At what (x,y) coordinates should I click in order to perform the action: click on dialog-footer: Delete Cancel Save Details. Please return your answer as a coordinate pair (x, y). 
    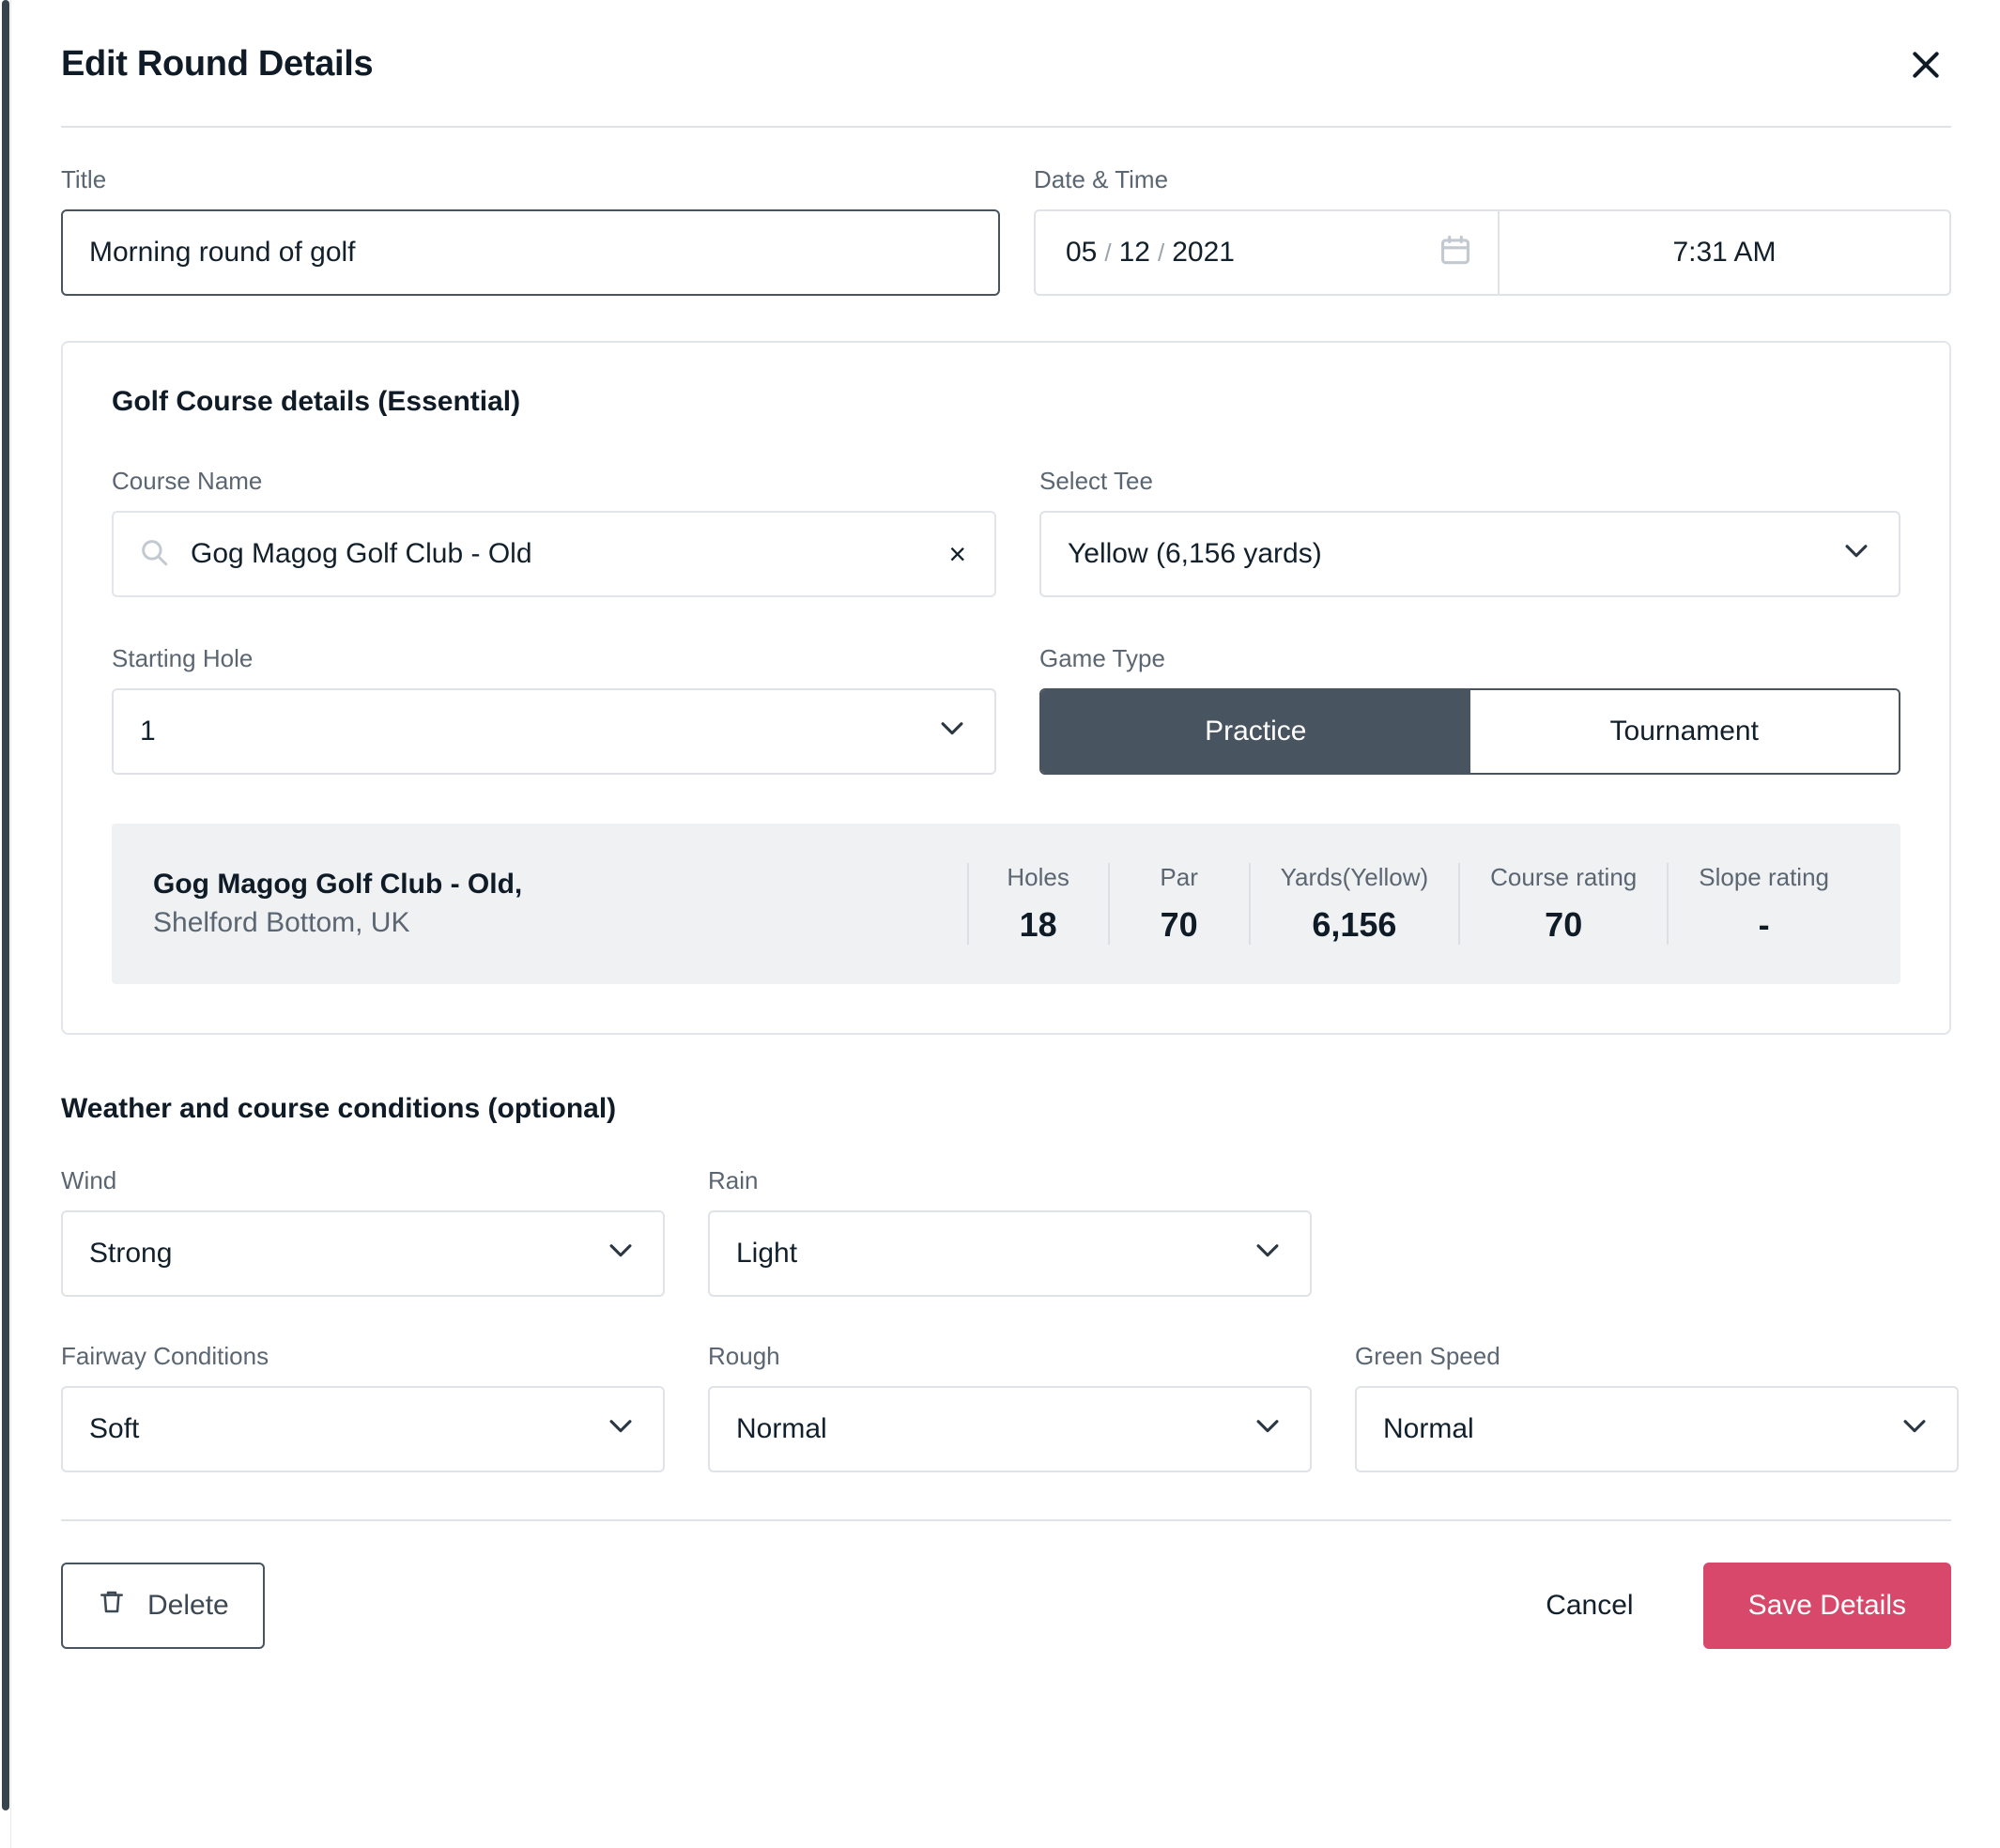
    Looking at the image, I should click on (1006, 1585).